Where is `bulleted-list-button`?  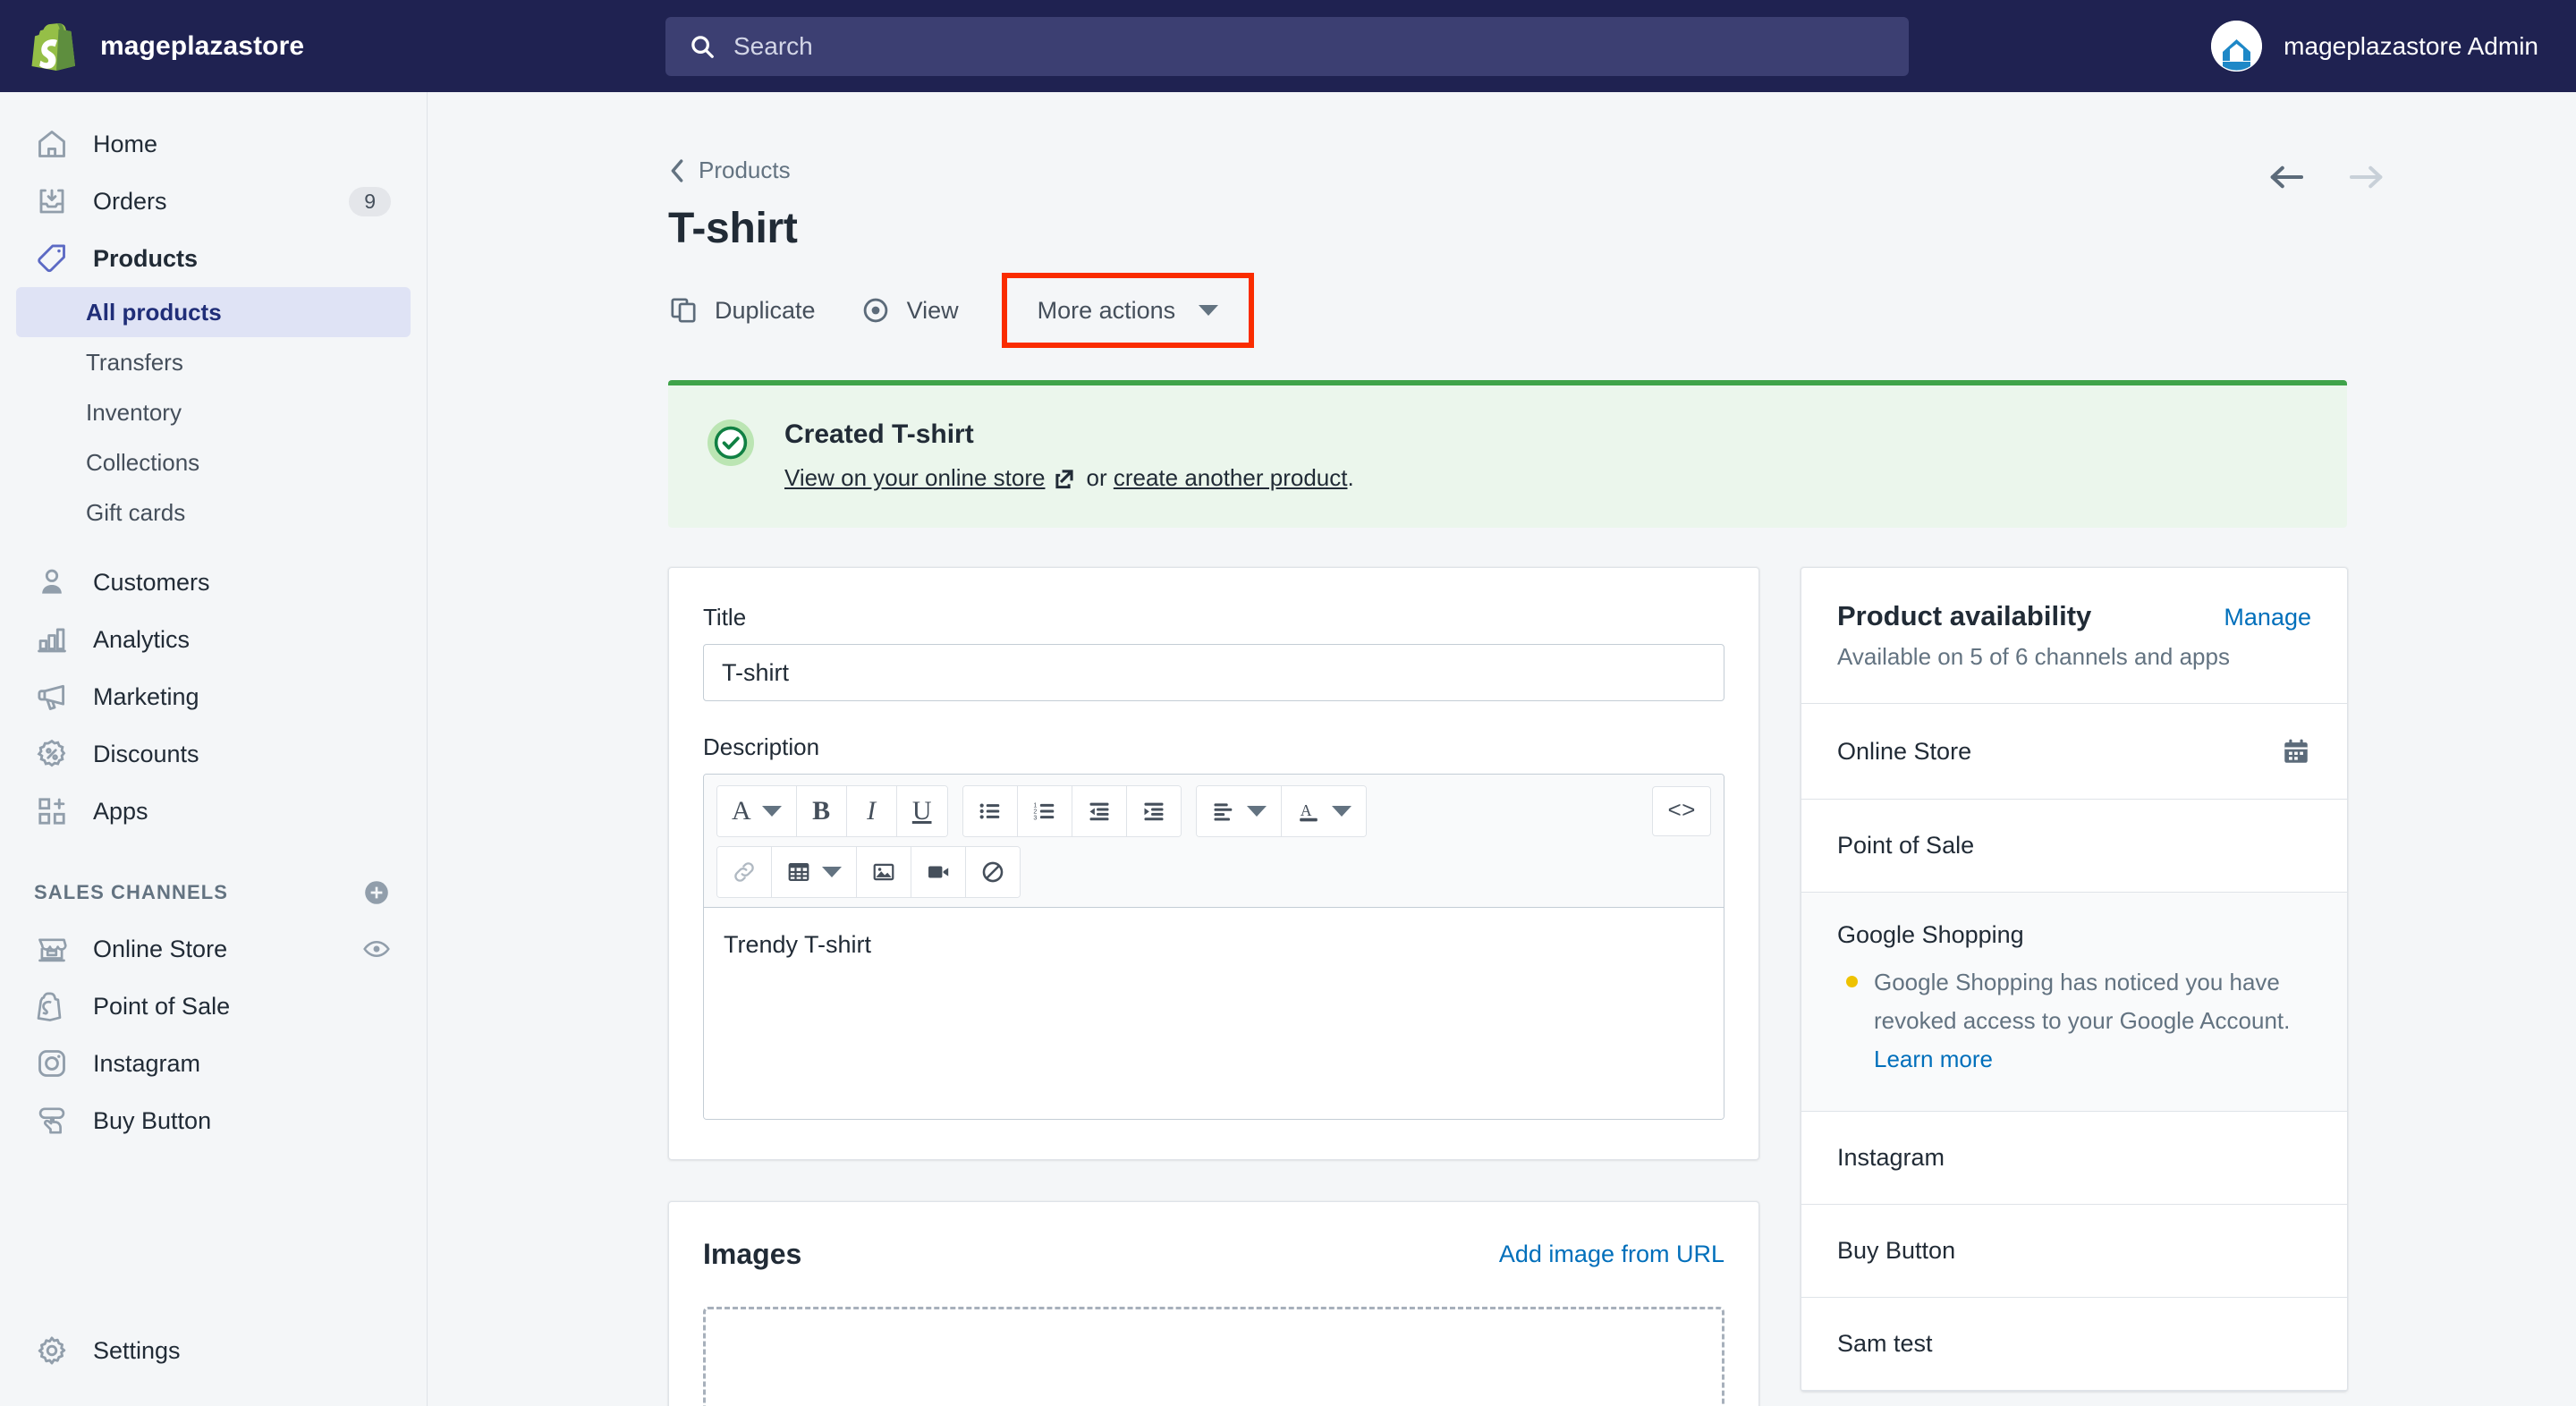
bulleted-list-button is located at coordinates (990, 811).